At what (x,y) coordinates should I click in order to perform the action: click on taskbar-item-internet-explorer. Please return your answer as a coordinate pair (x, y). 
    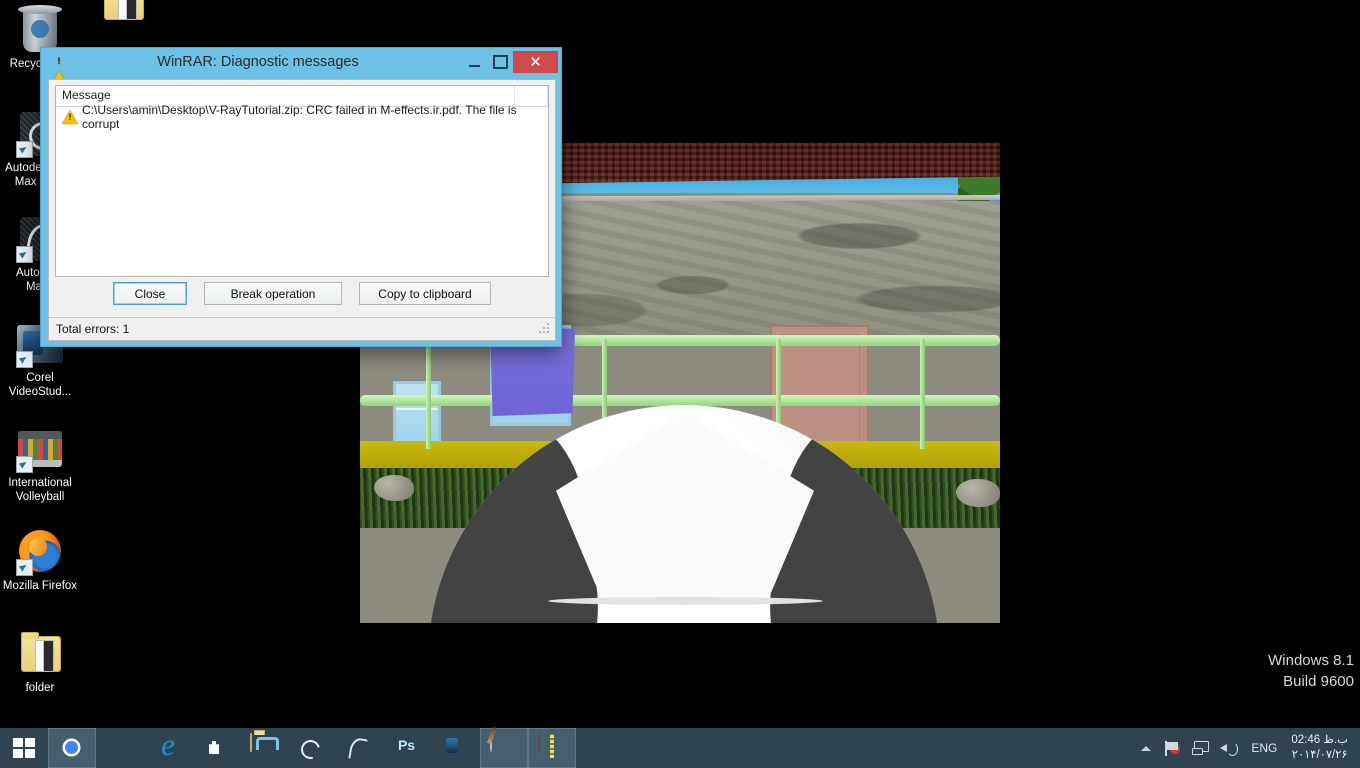
    Looking at the image, I should click on (168, 747).